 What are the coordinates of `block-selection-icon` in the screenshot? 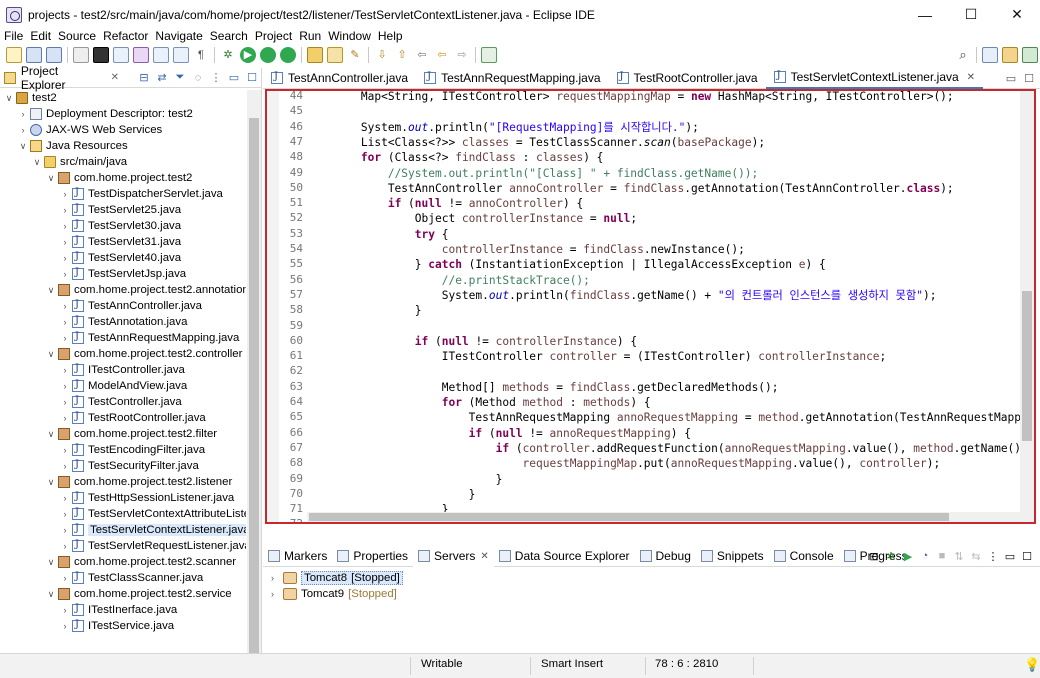 It's located at (181, 55).